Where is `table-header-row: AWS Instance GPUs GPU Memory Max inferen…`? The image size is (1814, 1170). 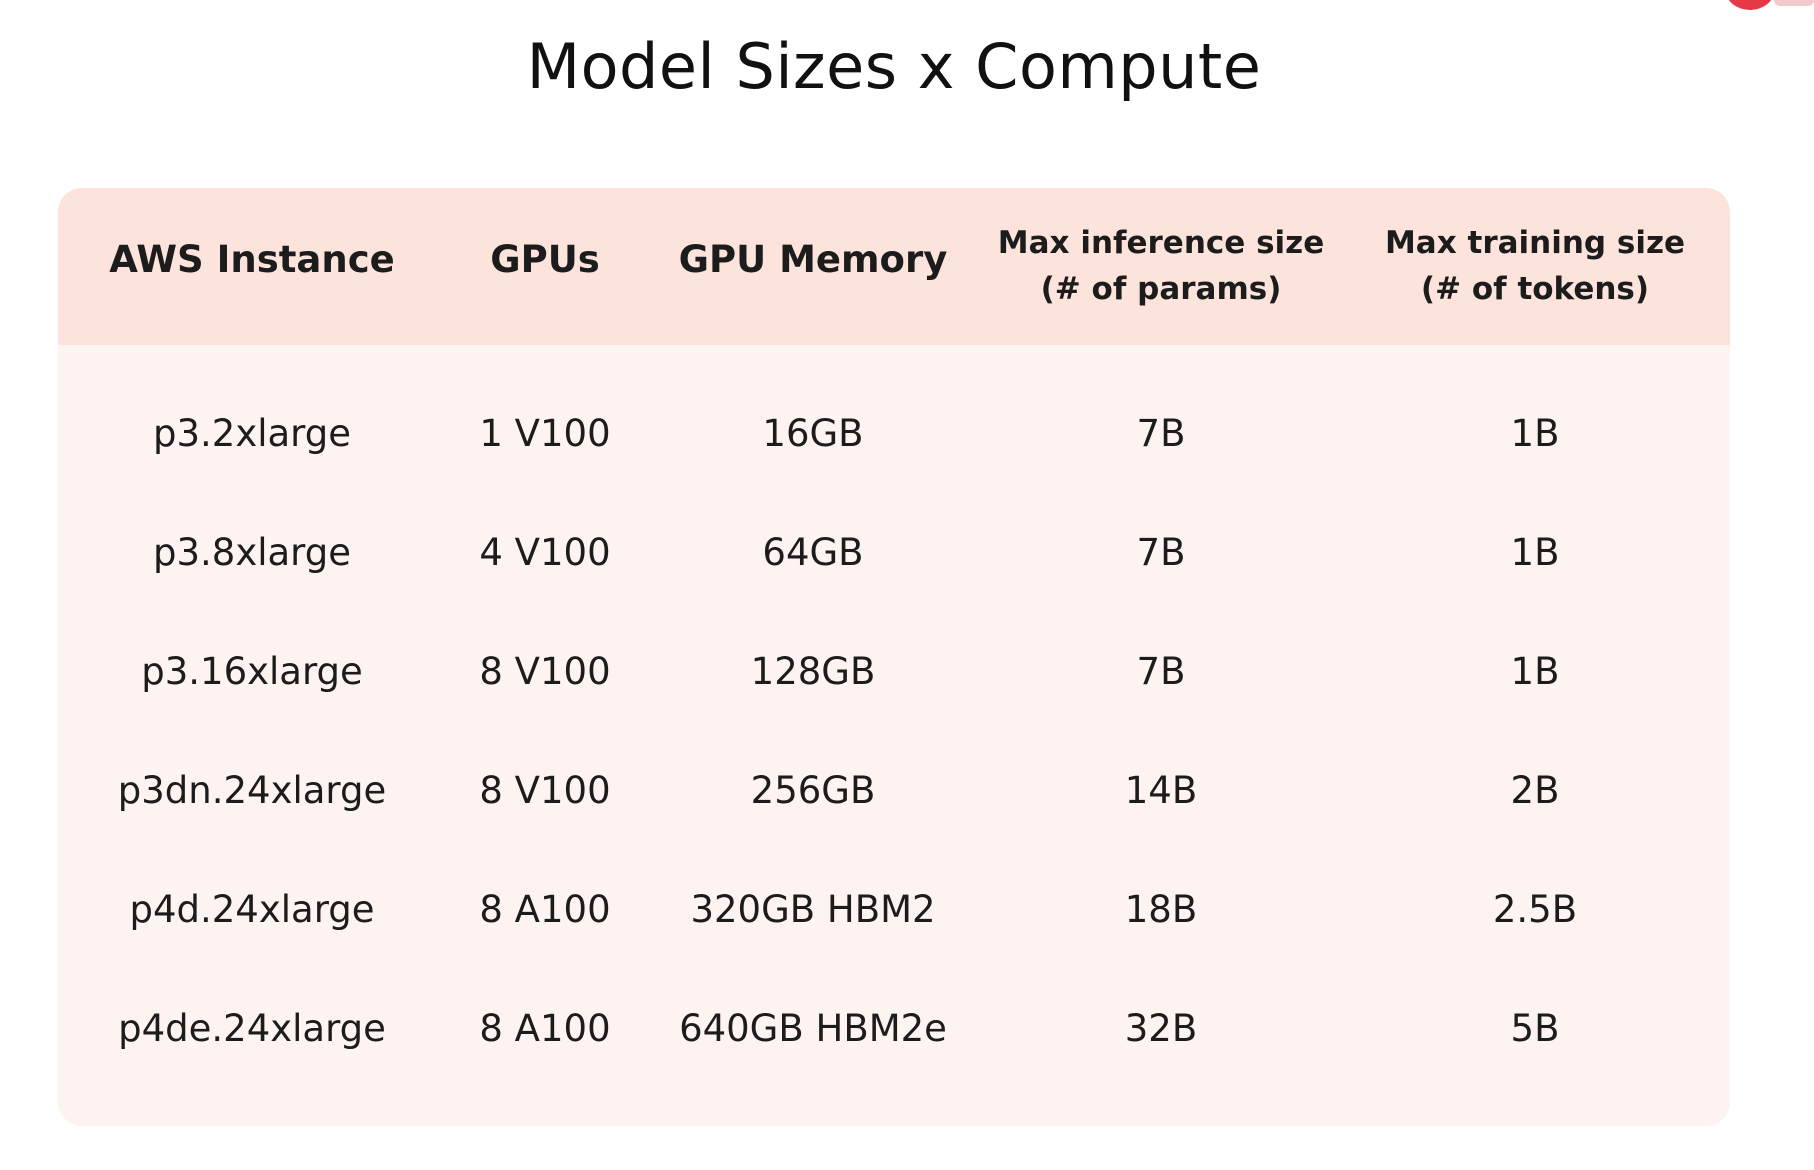
table-header-row: AWS Instance GPUs GPU Memory Max inferen… is located at coordinates (894, 266).